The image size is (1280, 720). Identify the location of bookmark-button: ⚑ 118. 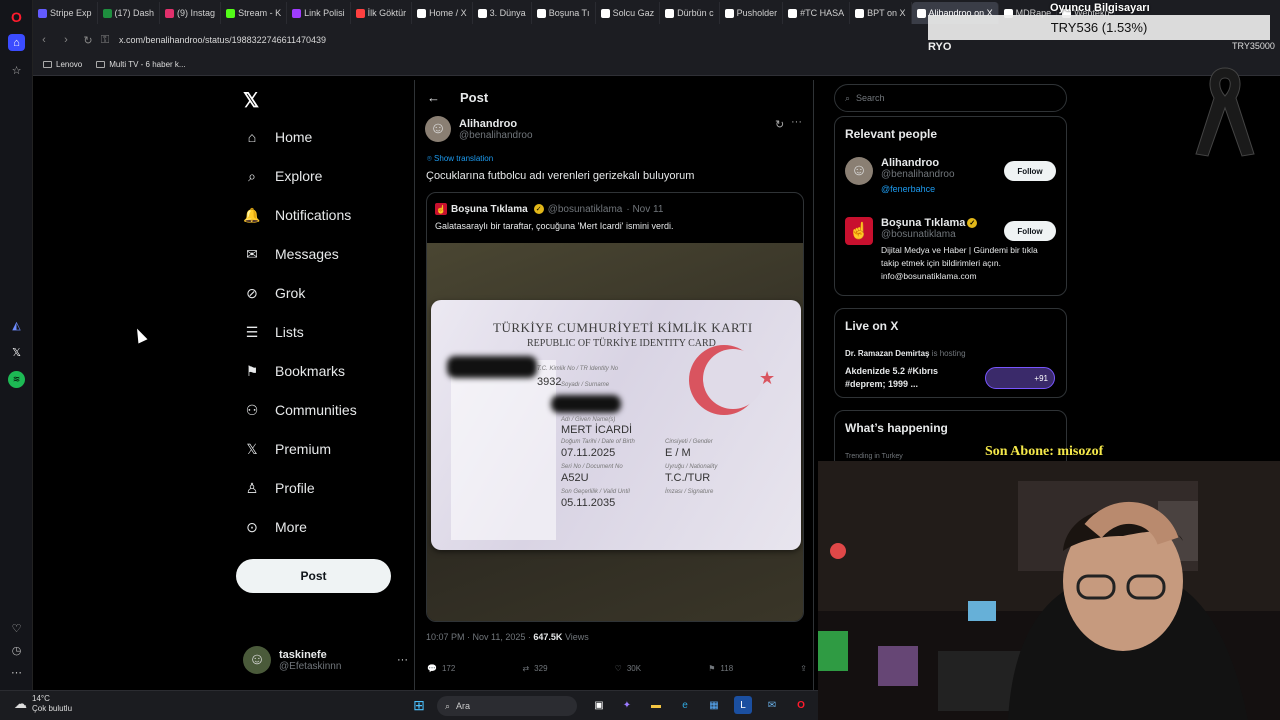
(720, 668).